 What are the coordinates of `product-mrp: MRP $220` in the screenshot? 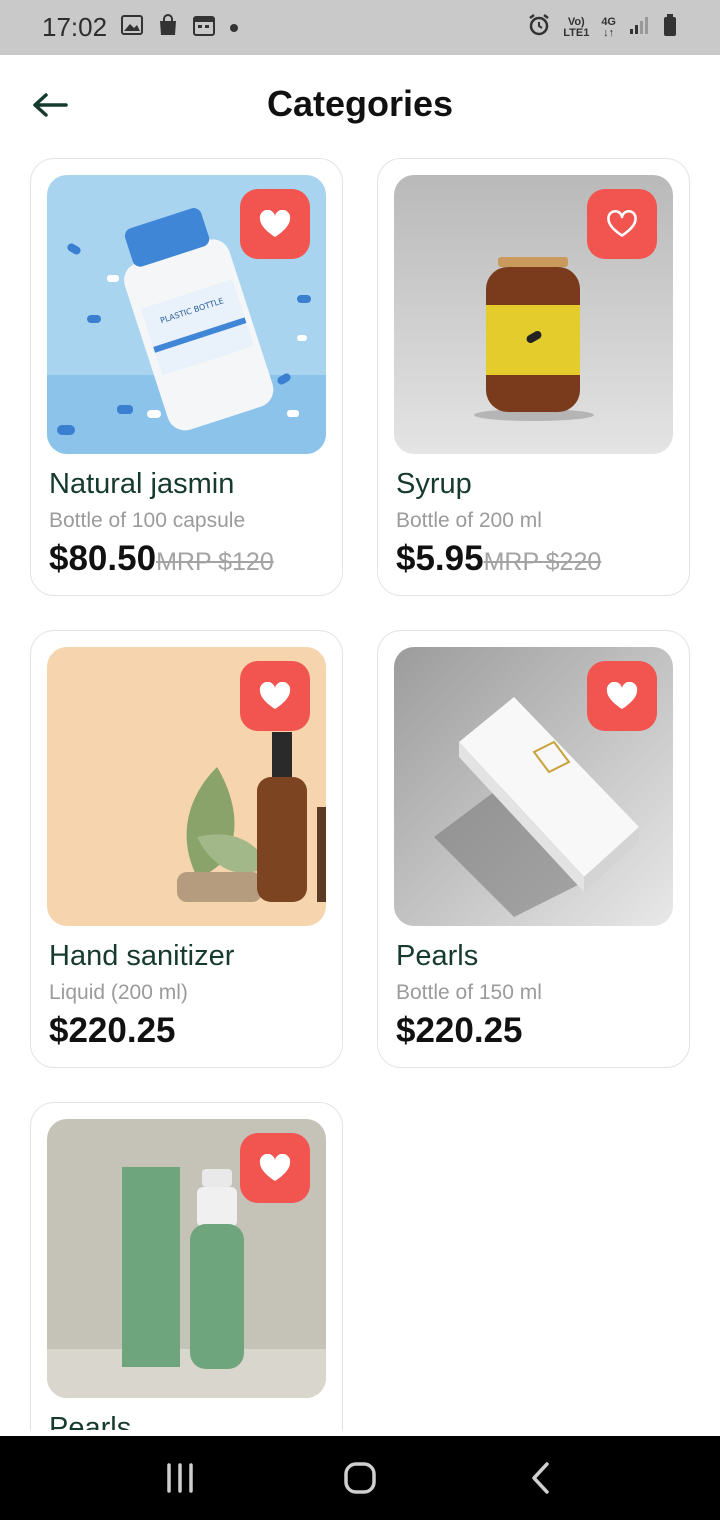 It's located at (542, 562).